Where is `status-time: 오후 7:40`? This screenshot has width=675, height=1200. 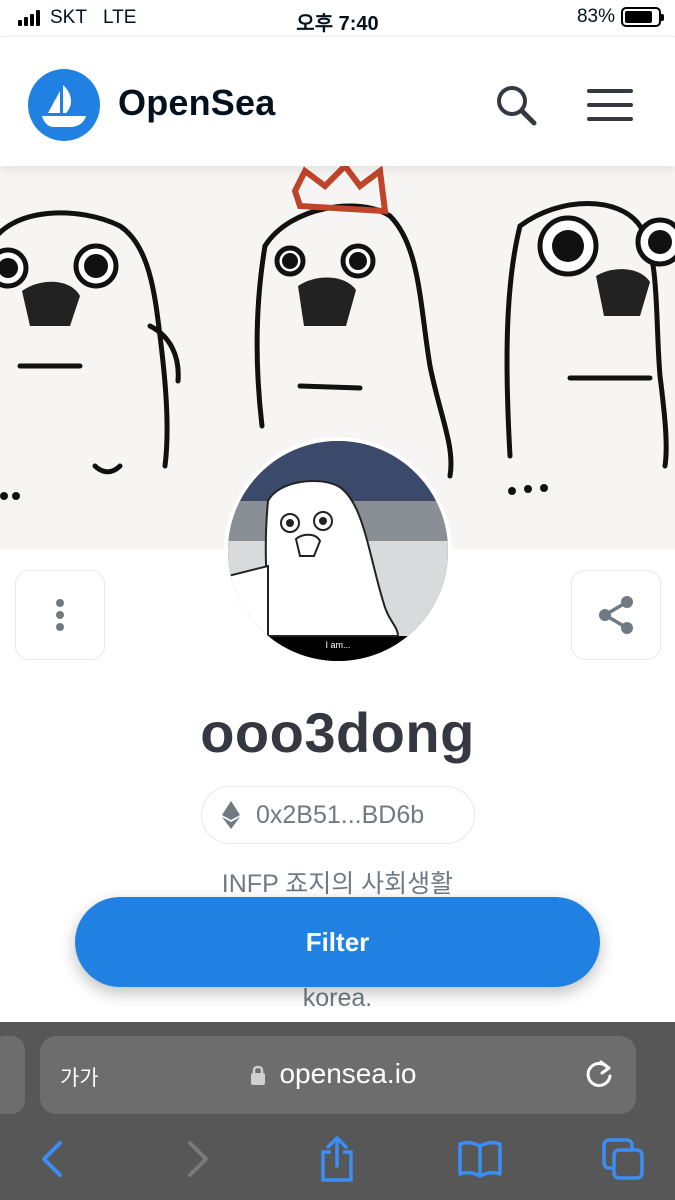
status-time: 오후 7:40 is located at coordinates (337, 24).